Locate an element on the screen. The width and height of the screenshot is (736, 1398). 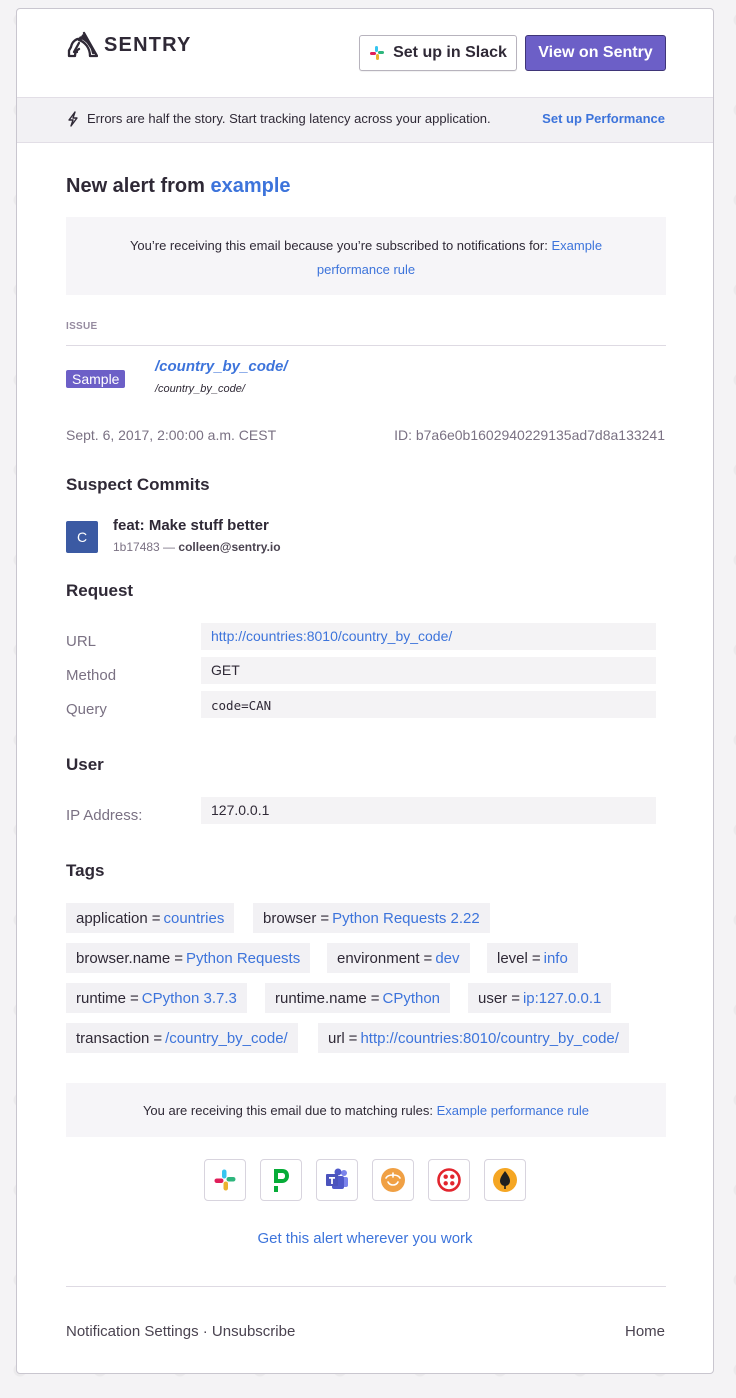
msteams-icon is located at coordinates (337, 1178).